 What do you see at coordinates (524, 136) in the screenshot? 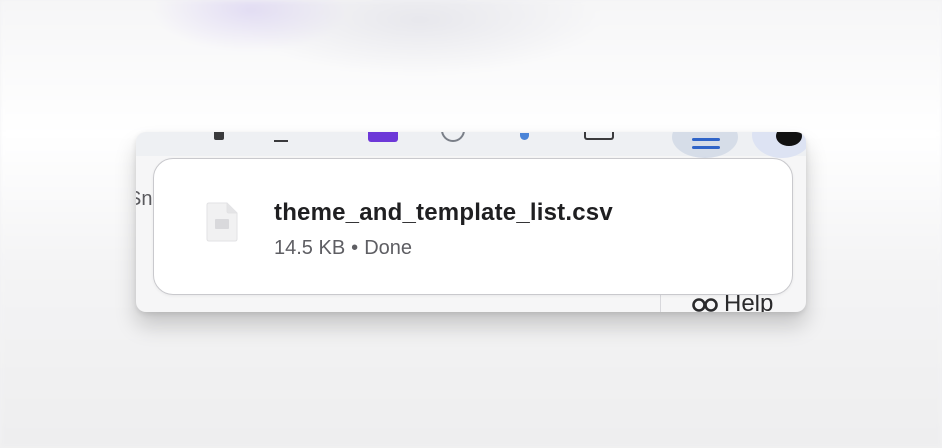
I see `extension-dot-icon` at bounding box center [524, 136].